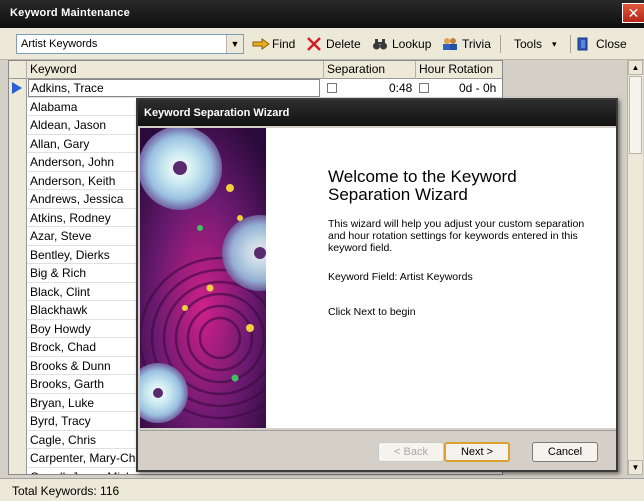  I want to click on keyword-cell: Big & Rich, so click(58, 273).